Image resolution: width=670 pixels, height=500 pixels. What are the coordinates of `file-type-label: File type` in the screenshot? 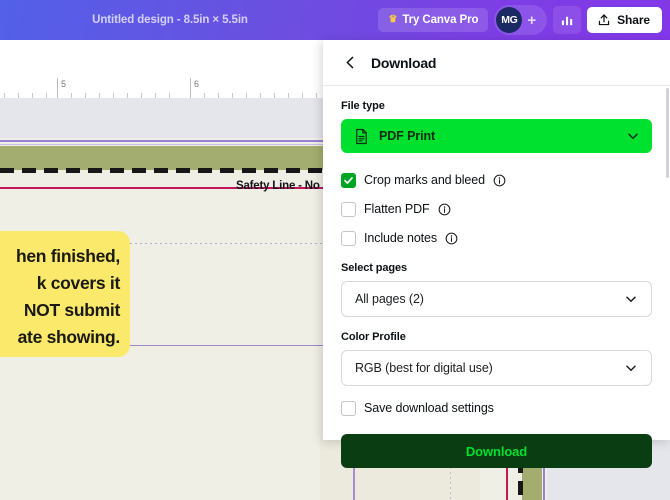 It's located at (363, 106).